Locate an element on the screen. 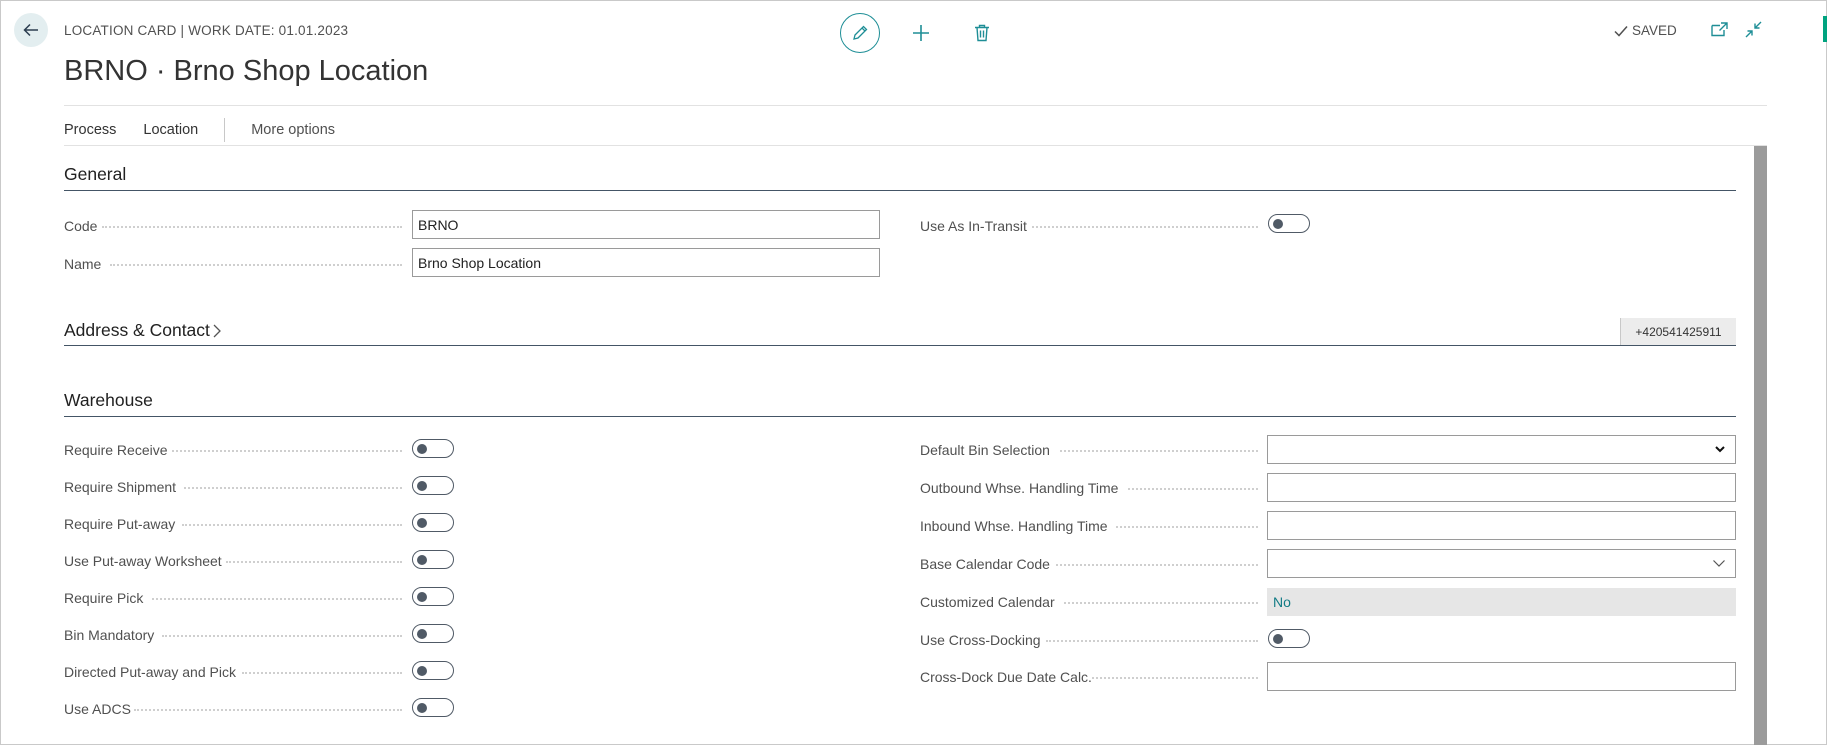  delete-button is located at coordinates (982, 33).